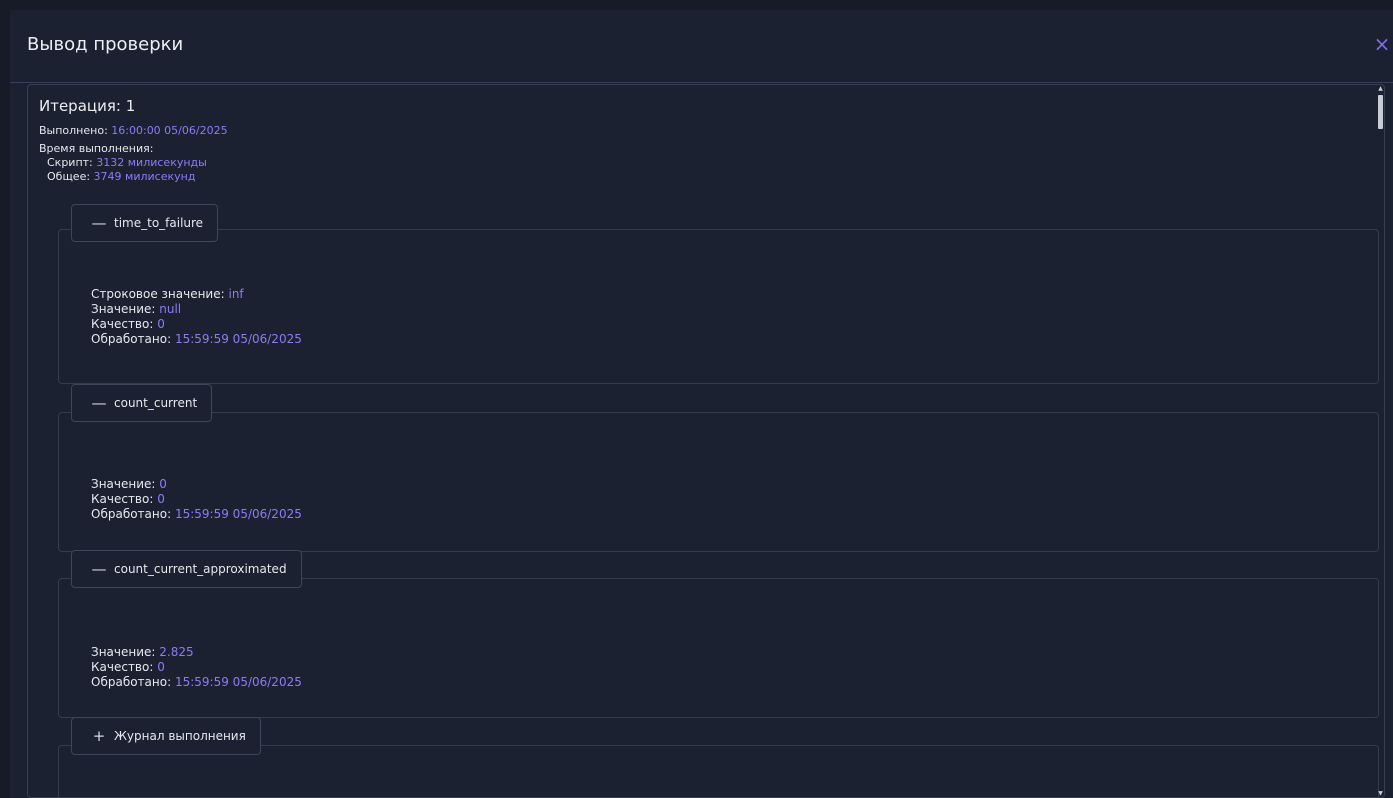 This screenshot has width=1393, height=798. What do you see at coordinates (718, 757) in the screenshot?
I see `group-execution-log: + Журнал выполнения` at bounding box center [718, 757].